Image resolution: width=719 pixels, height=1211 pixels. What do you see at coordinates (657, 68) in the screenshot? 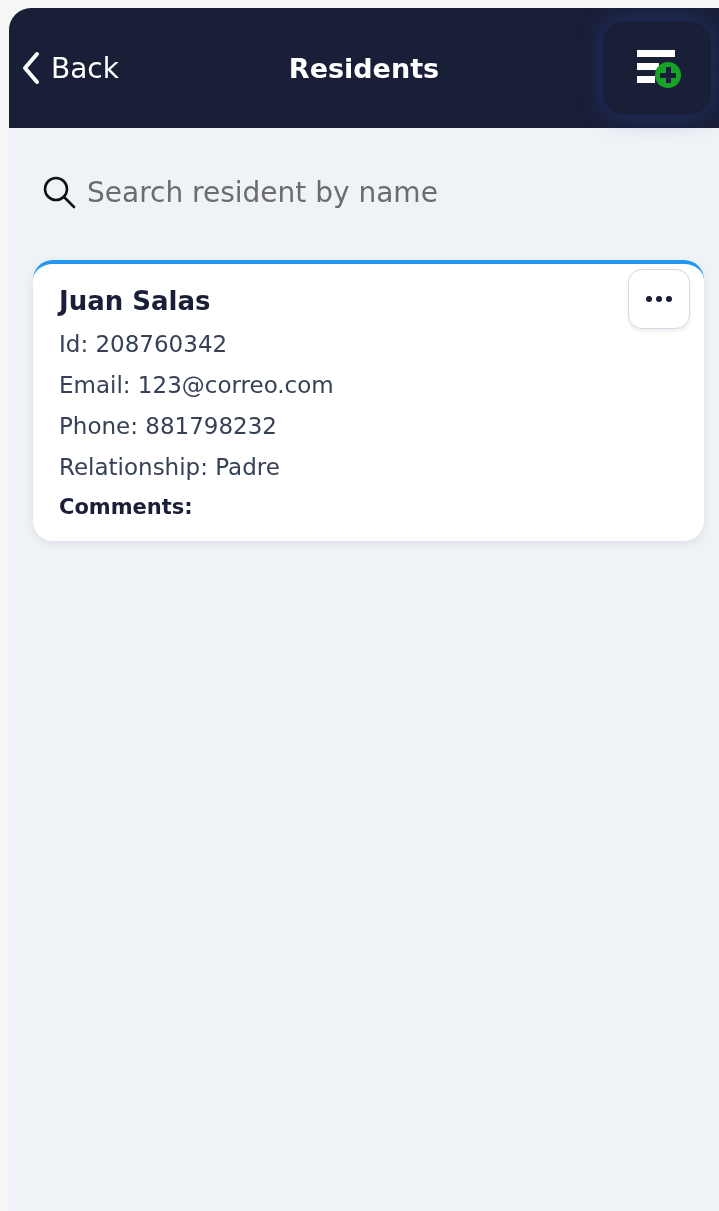
I see `add-list-button` at bounding box center [657, 68].